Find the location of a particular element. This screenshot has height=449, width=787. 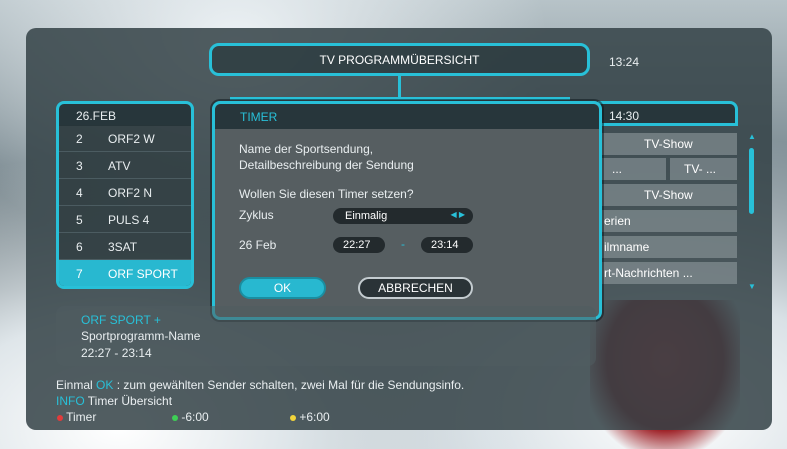

channel-name: ORF SPORT is located at coordinates (143, 274).